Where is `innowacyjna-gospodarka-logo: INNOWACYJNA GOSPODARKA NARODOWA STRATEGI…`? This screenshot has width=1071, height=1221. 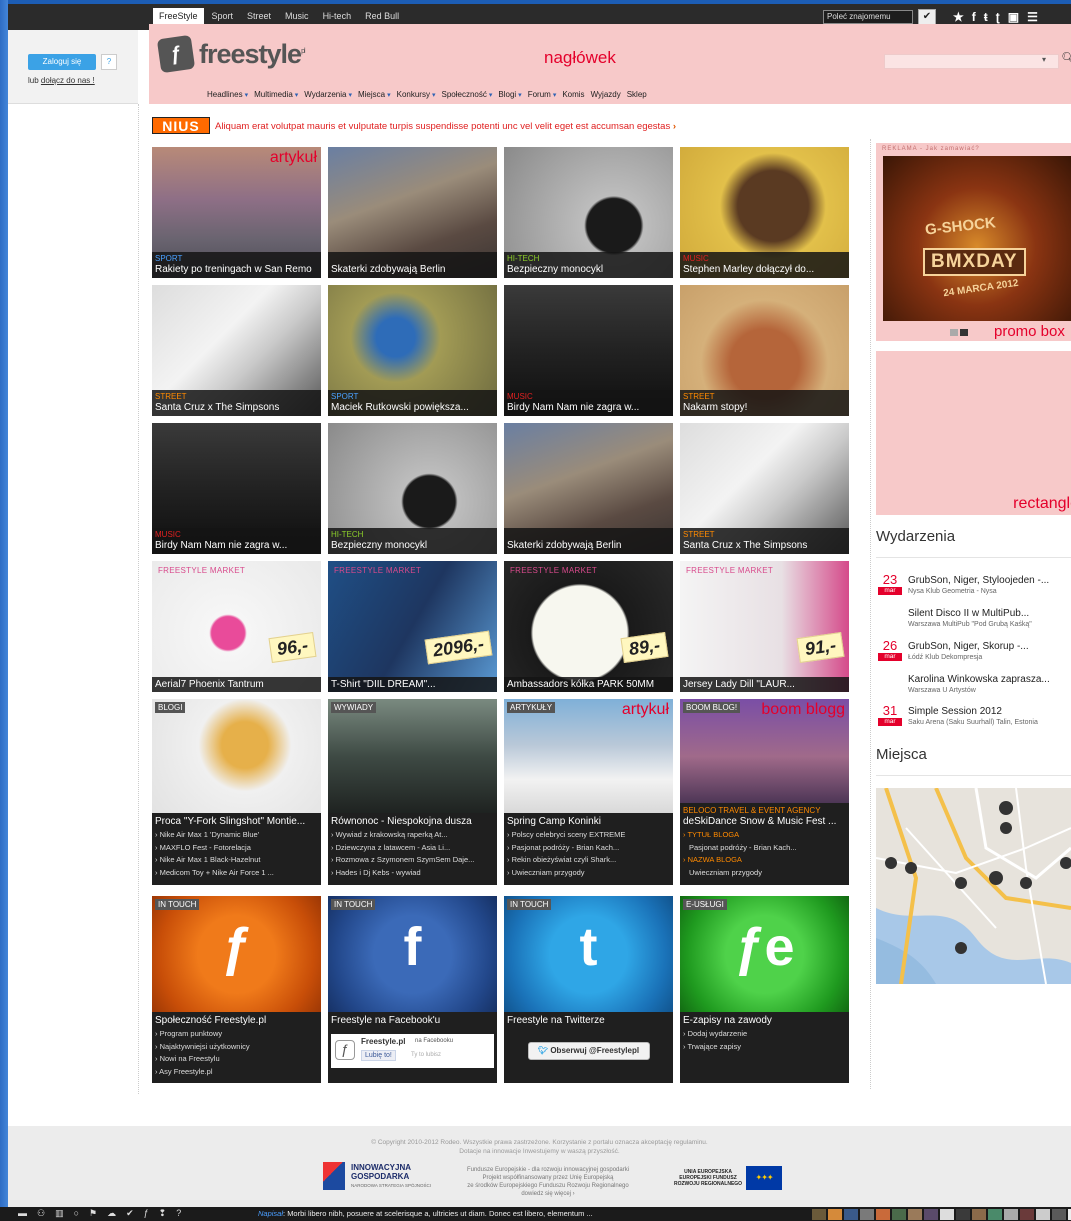
innowacyjna-gospodarka-logo: INNOWACYJNA GOSPODARKA NARODOWA STRATEGI… is located at coordinates (377, 1176).